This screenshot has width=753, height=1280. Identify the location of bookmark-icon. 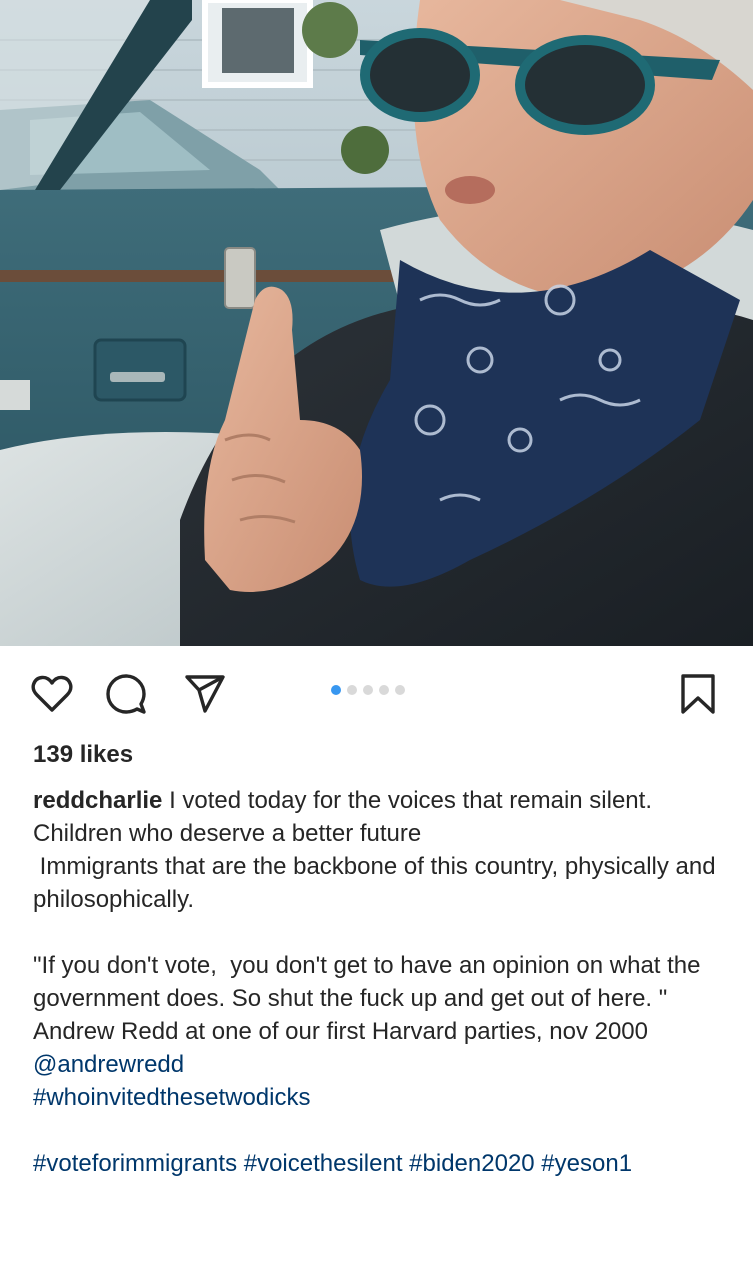
(698, 694).